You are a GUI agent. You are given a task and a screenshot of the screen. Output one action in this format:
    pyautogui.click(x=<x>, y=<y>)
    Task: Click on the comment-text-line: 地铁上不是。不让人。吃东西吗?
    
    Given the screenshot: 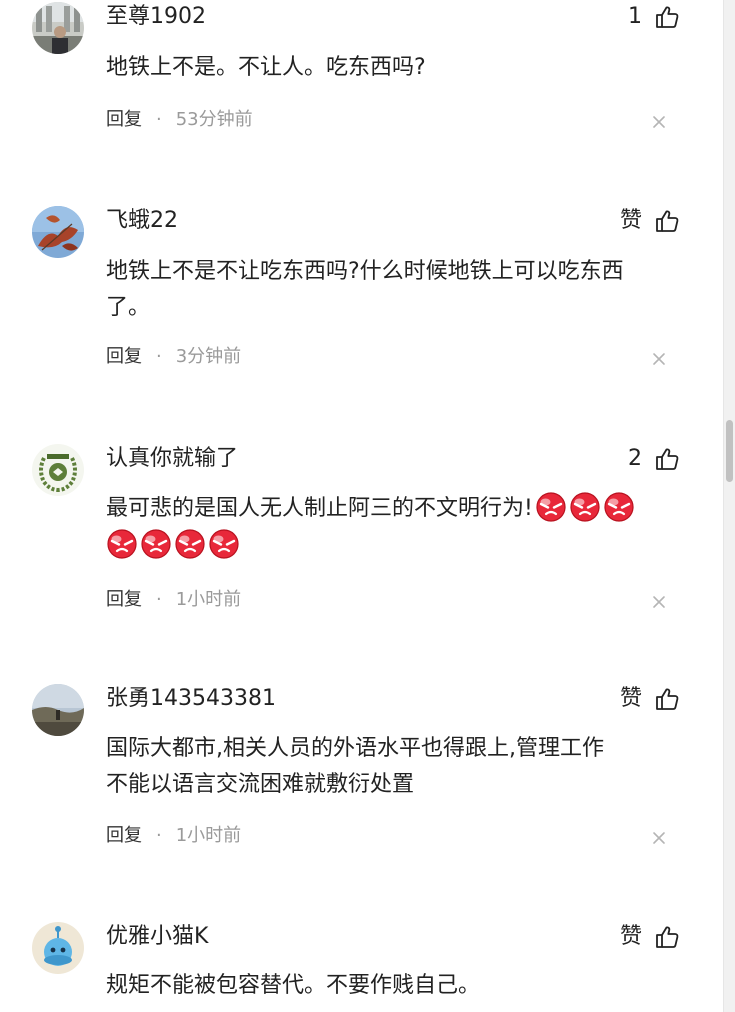 What is the action you would take?
    pyautogui.click(x=266, y=67)
    